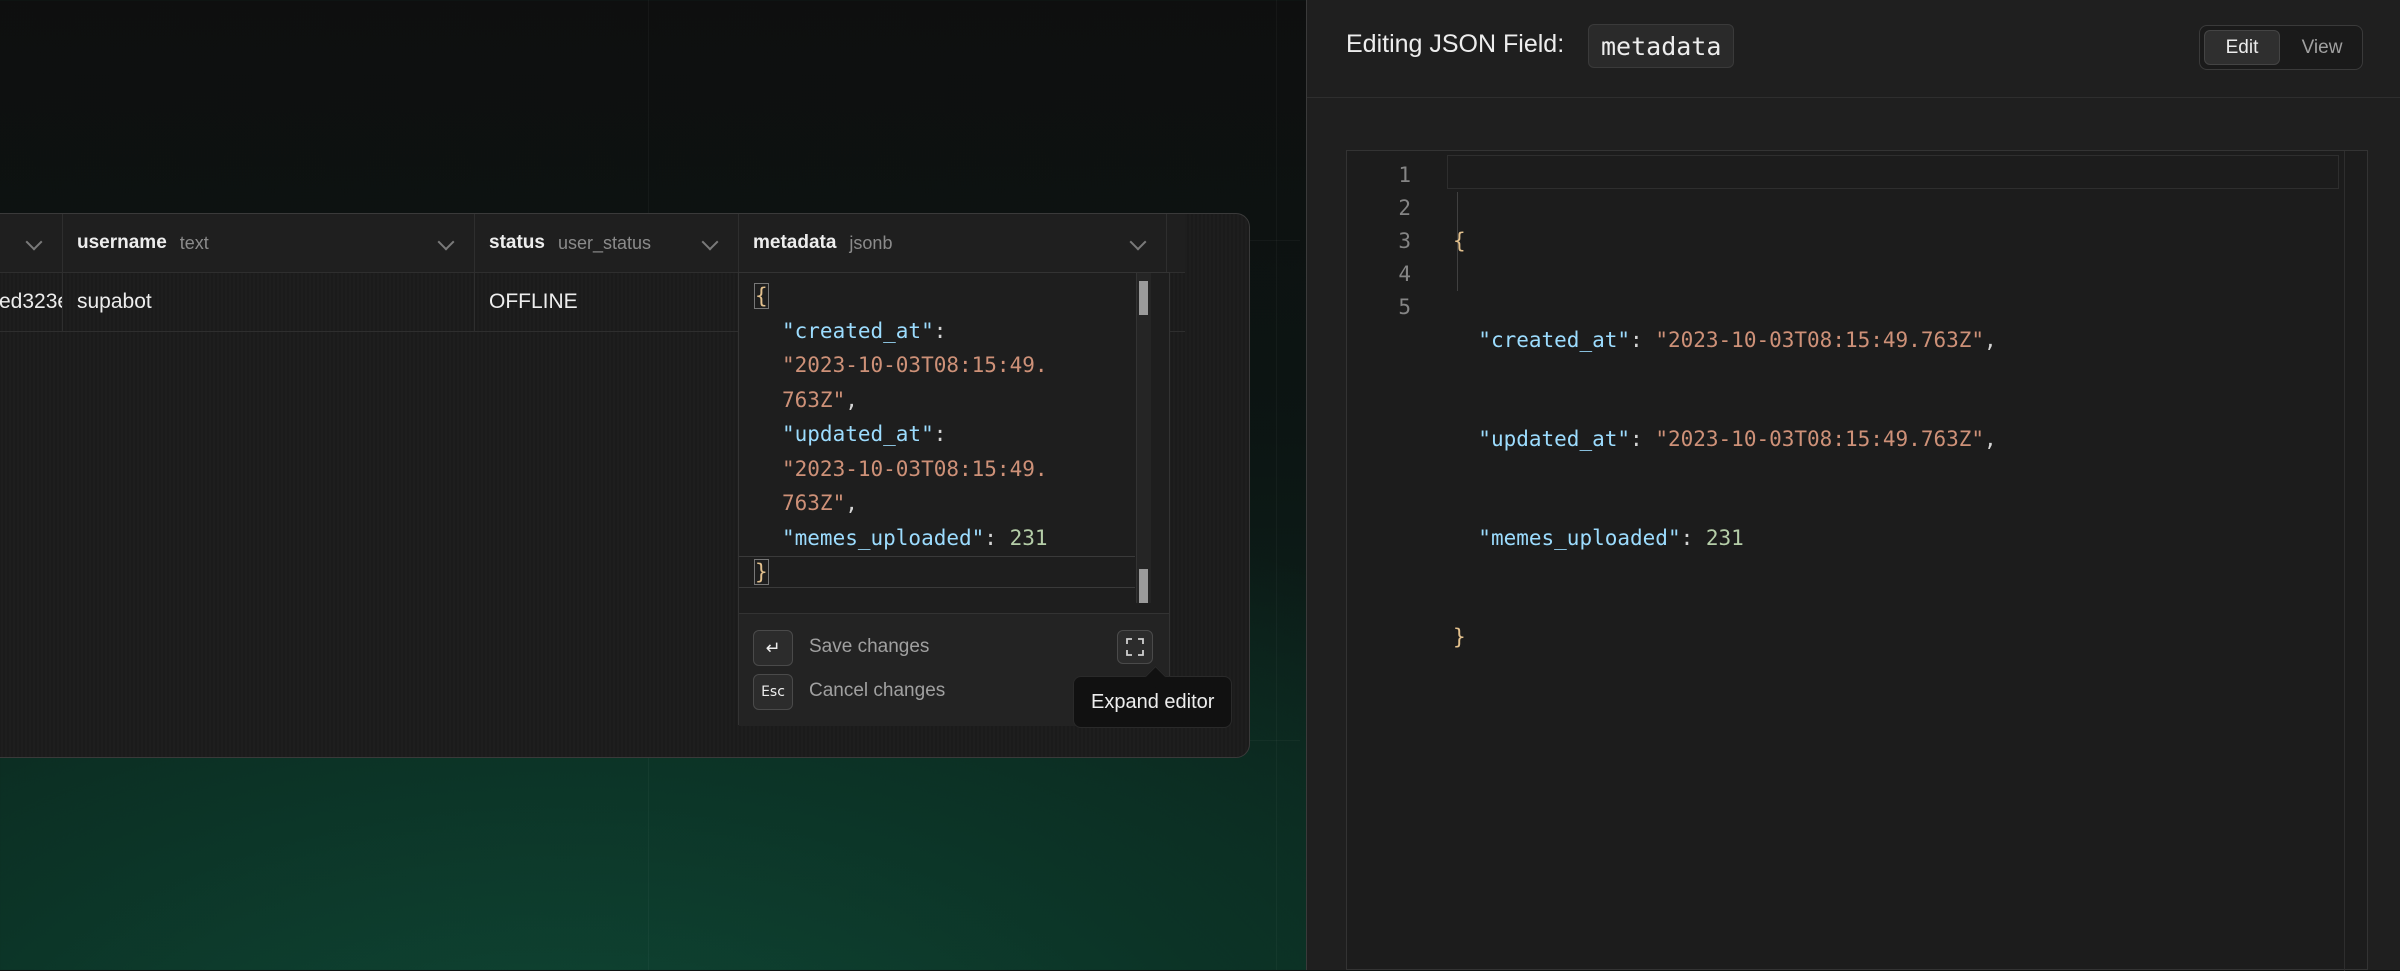 The image size is (2400, 971). I want to click on column-name: status, so click(517, 242).